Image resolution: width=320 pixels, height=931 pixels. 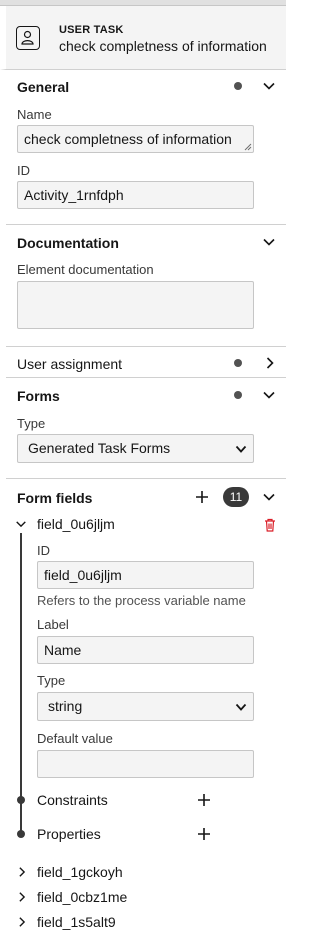 What do you see at coordinates (80, 872) in the screenshot?
I see `form-field-name: field_1gckoyh` at bounding box center [80, 872].